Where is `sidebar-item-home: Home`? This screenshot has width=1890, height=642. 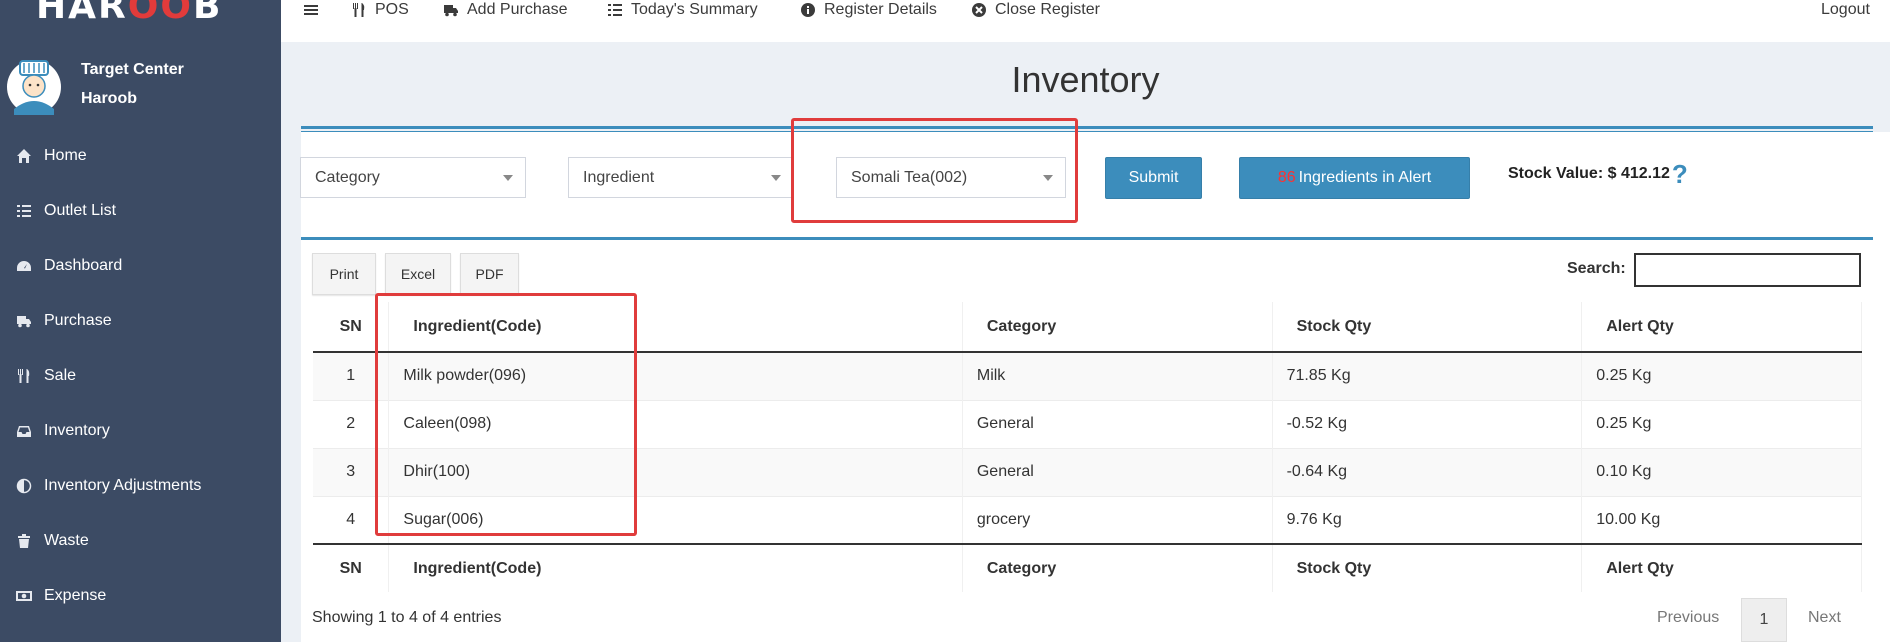 sidebar-item-home: Home is located at coordinates (140, 155).